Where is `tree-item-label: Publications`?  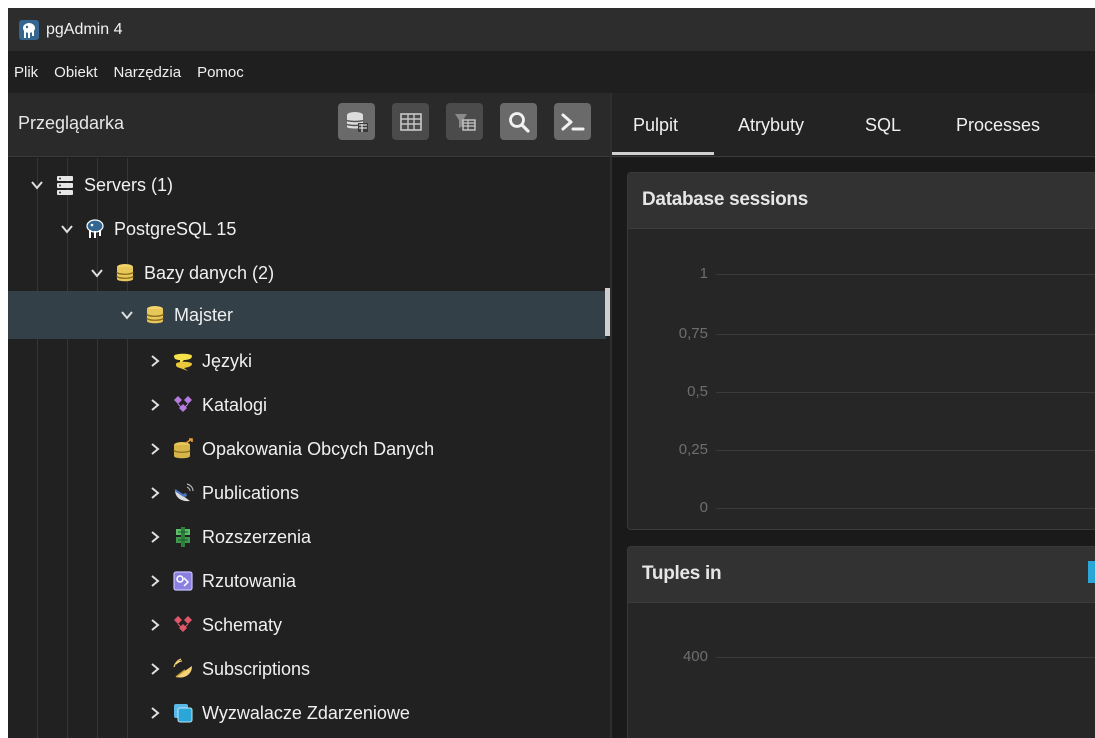
tree-item-label: Publications is located at coordinates (251, 492).